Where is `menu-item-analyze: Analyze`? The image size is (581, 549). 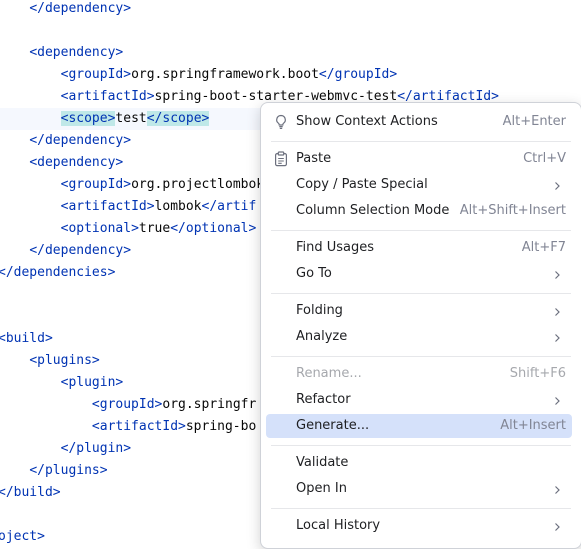
menu-item-analyze: Analyze is located at coordinates (419, 337).